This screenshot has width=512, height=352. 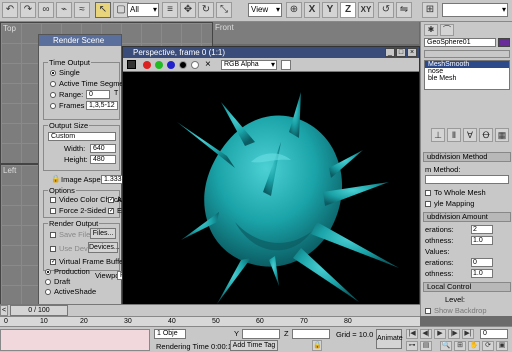 I want to click on render-iterations-spinner: 0, so click(x=482, y=262).